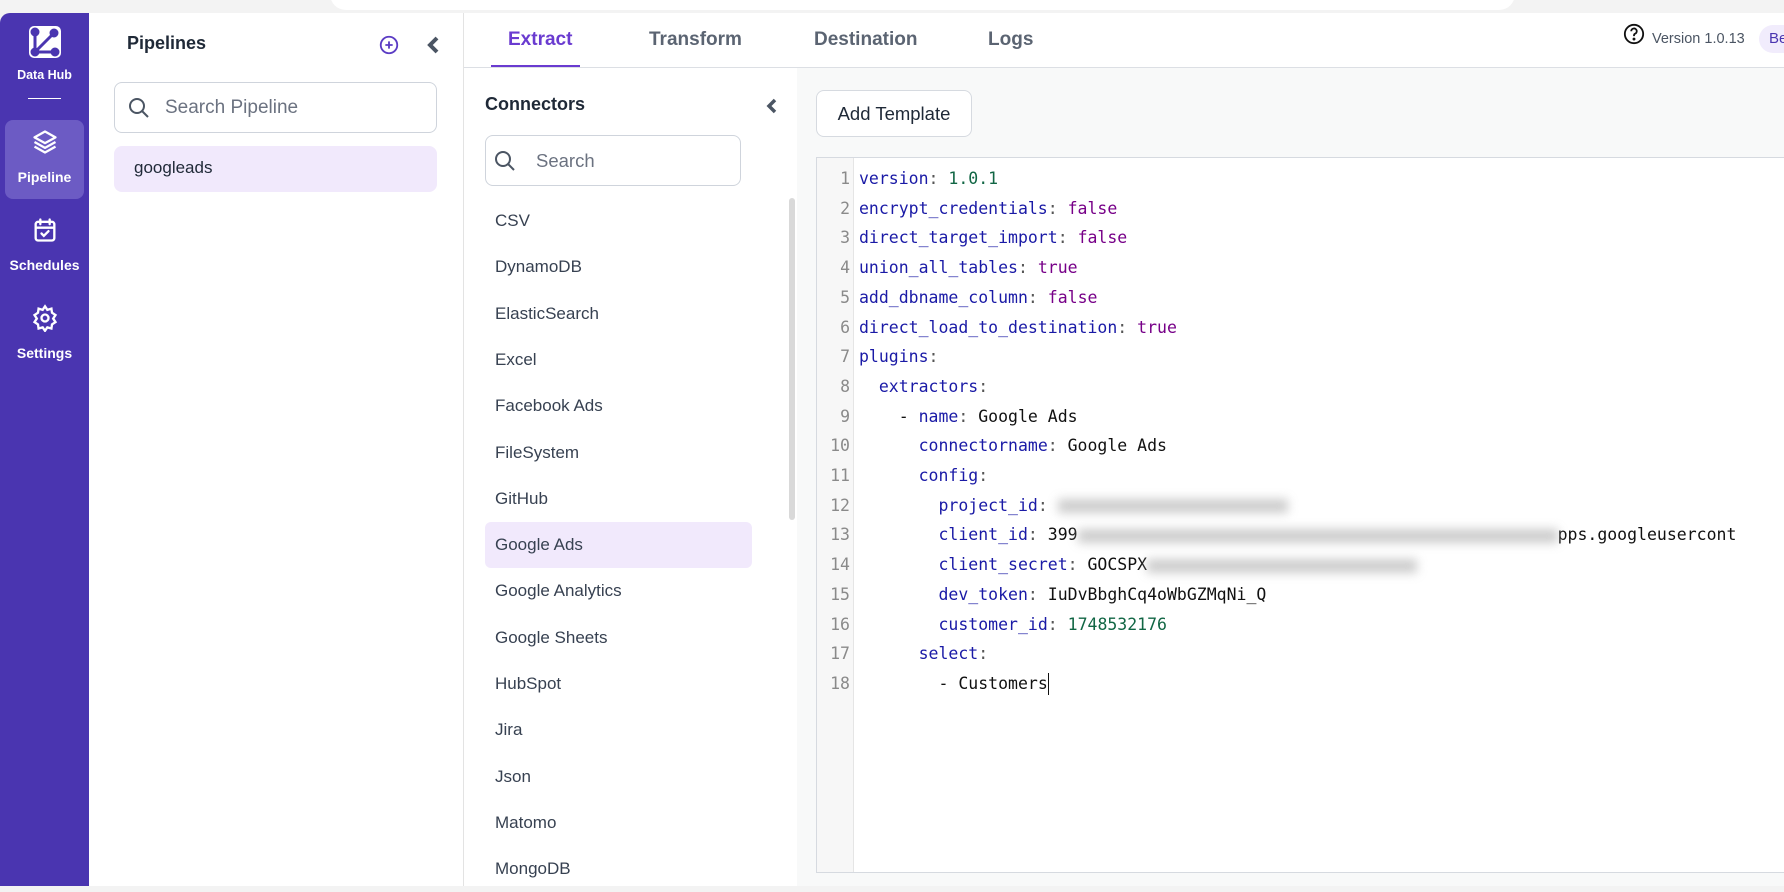 This screenshot has height=892, width=1784. What do you see at coordinates (44, 335) in the screenshot?
I see `nav-settings: Settings` at bounding box center [44, 335].